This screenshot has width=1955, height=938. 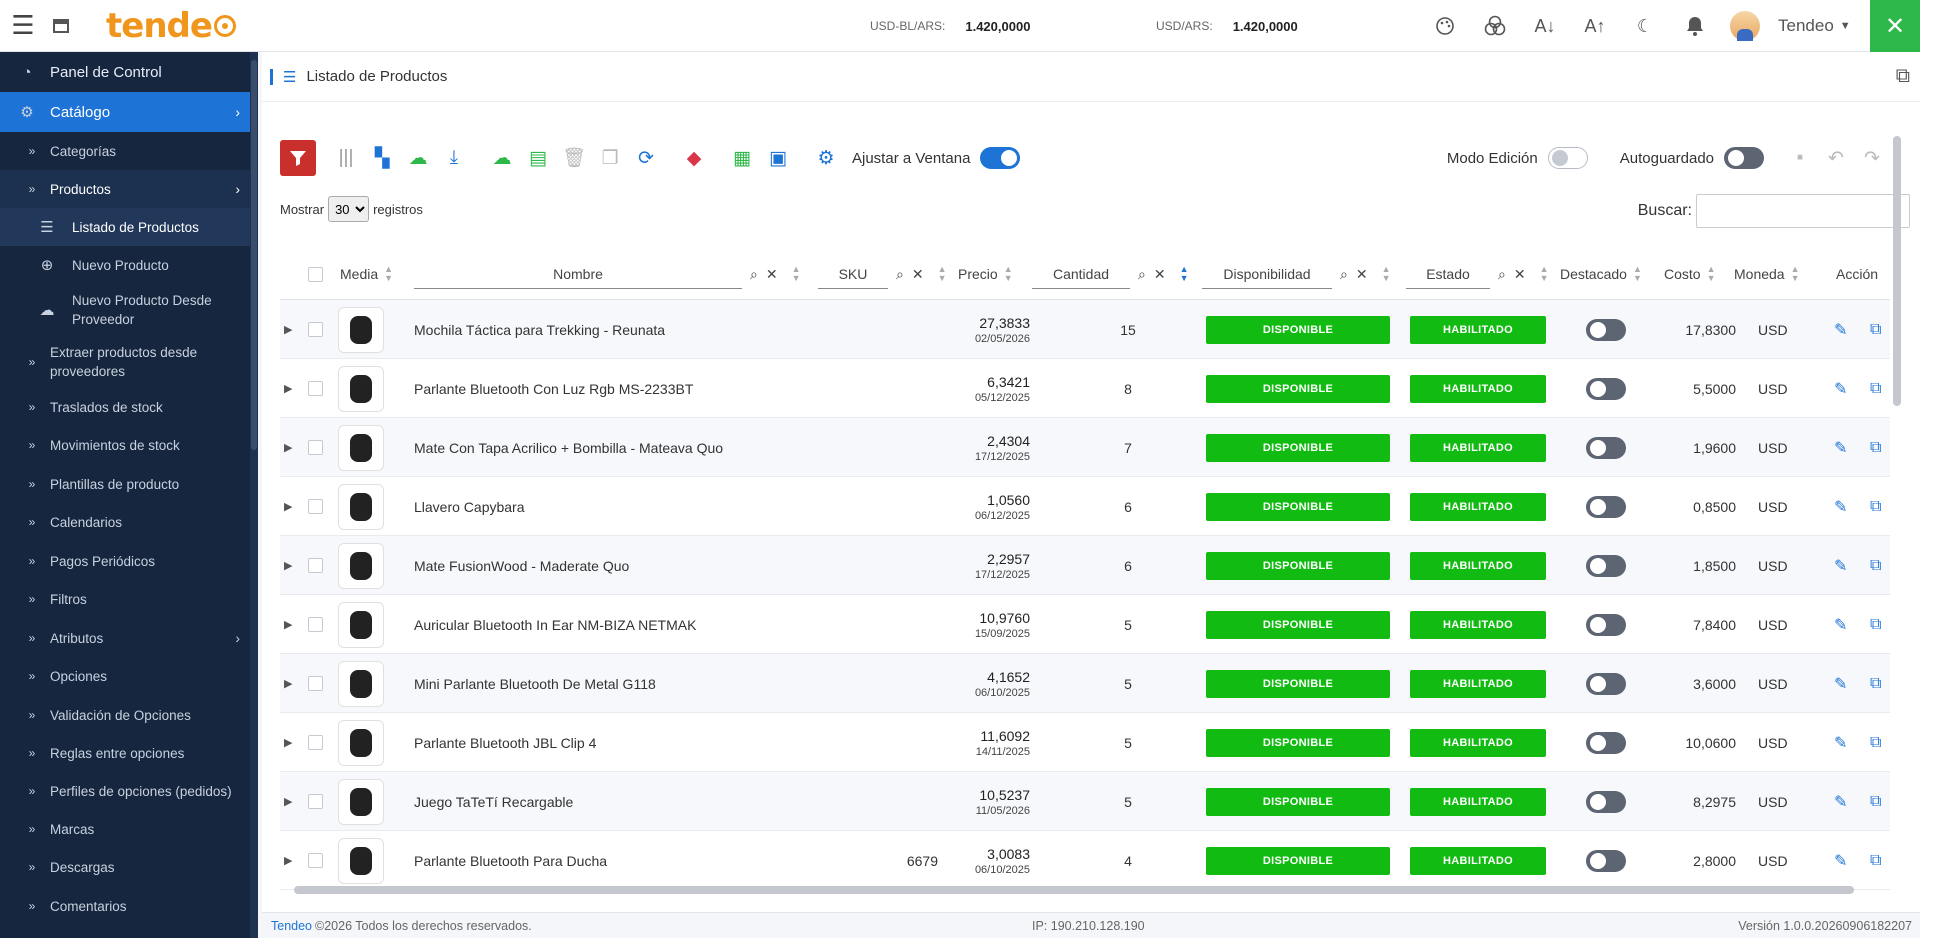 What do you see at coordinates (646, 158) in the screenshot?
I see `refresh-icon: ⟳` at bounding box center [646, 158].